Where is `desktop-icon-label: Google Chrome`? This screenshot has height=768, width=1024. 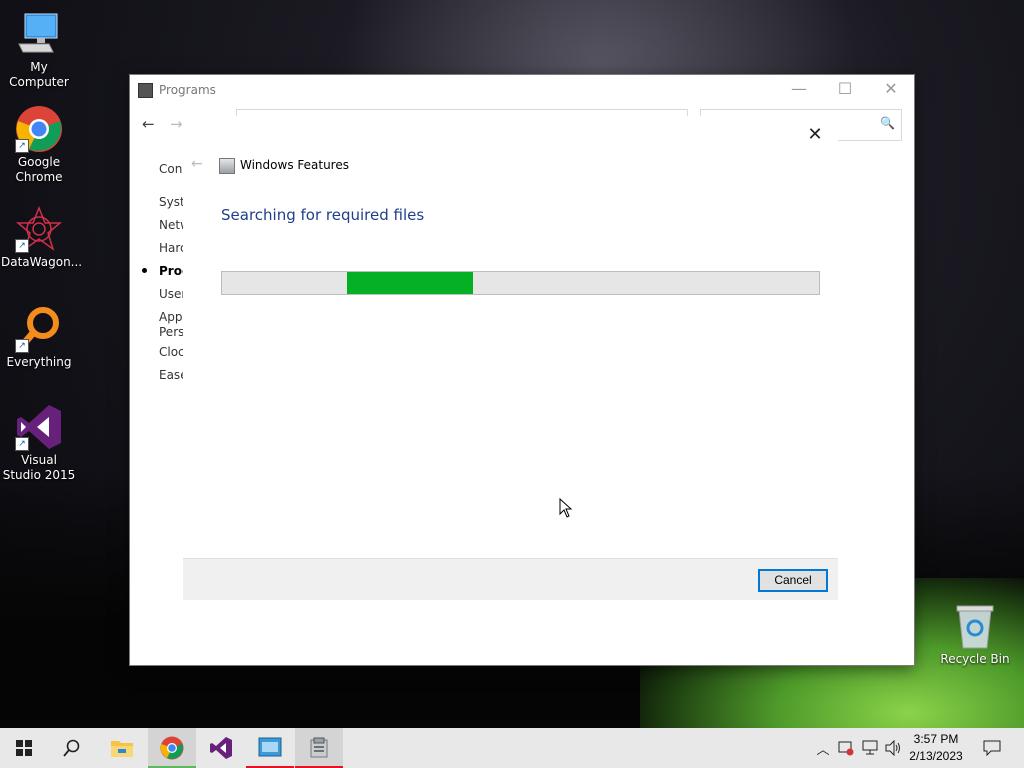
desktop-icon-label: Google Chrome is located at coordinates (39, 169).